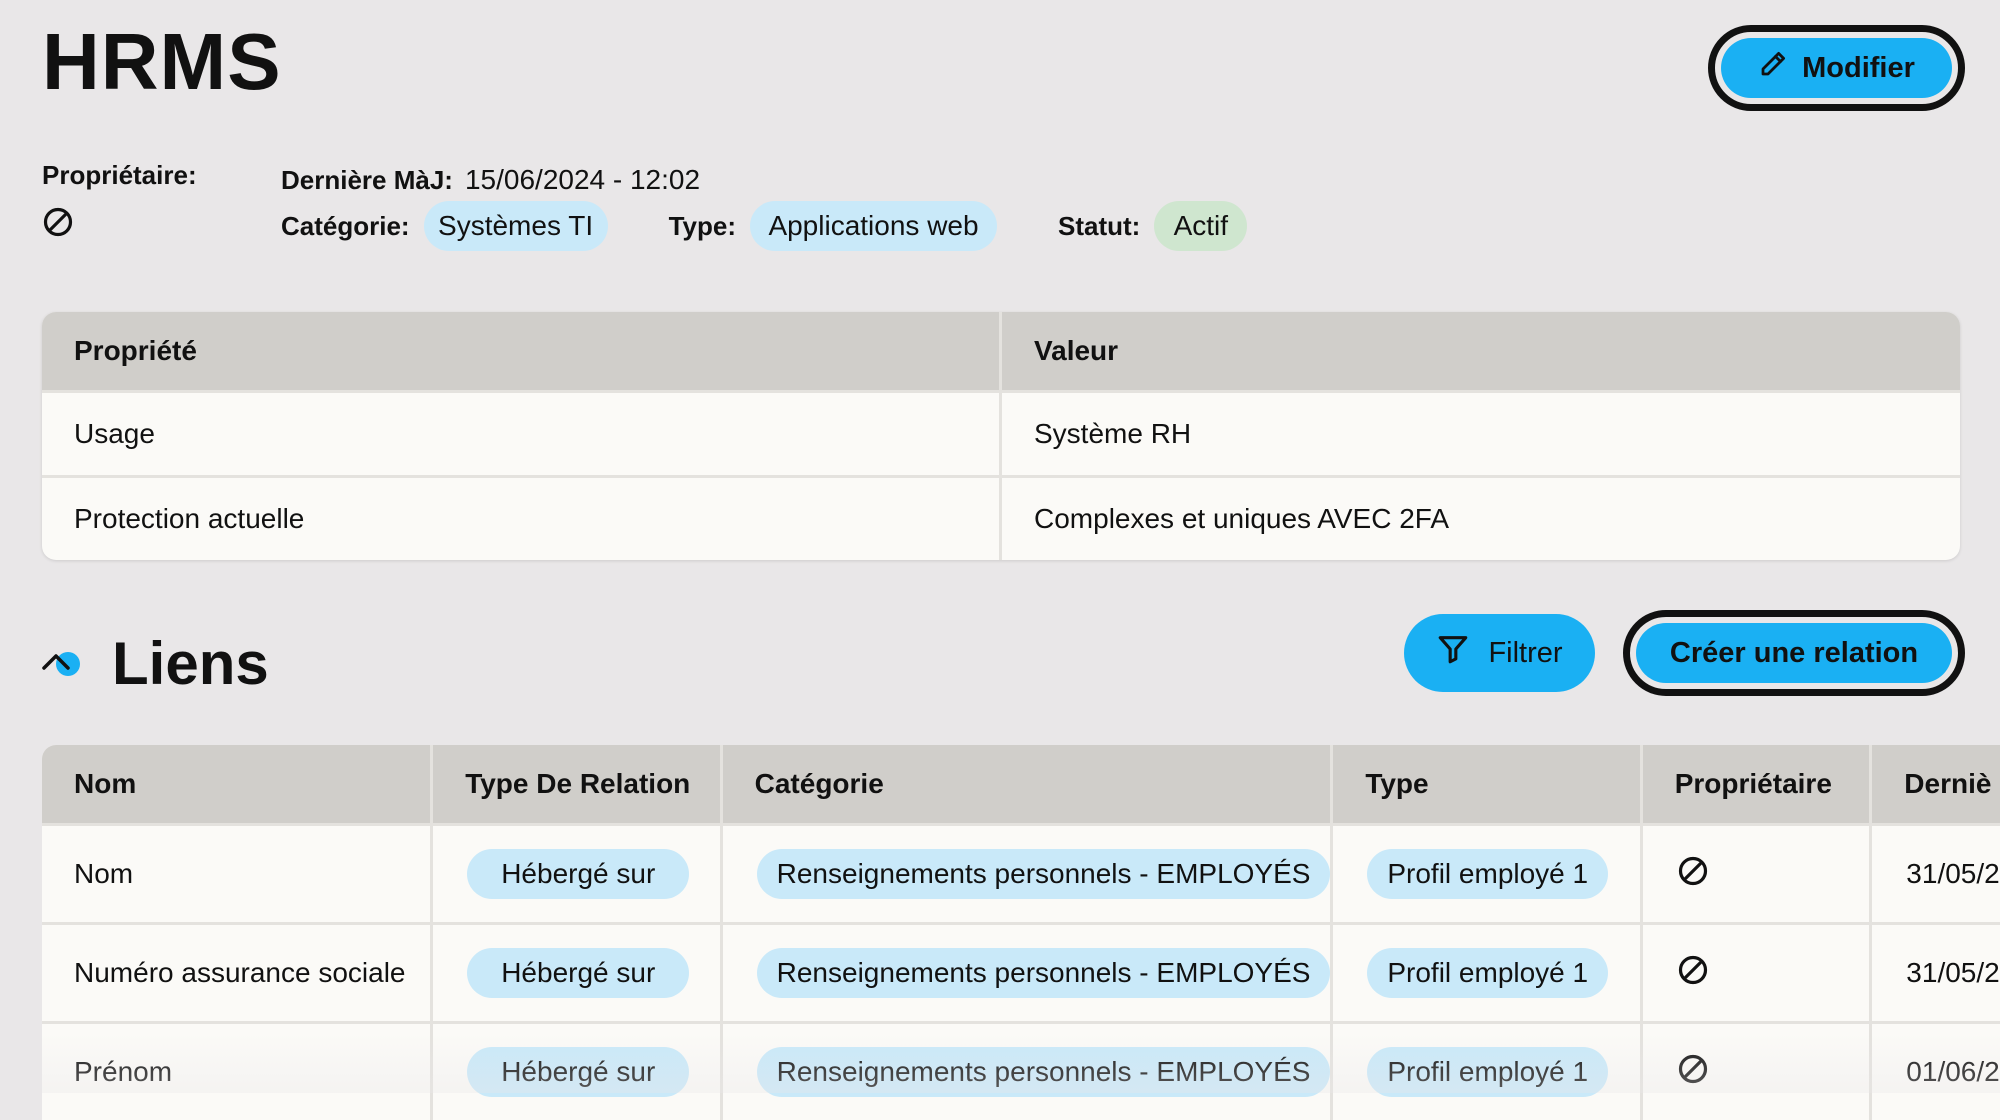 The width and height of the screenshot is (2000, 1120). What do you see at coordinates (62, 664) in the screenshot?
I see `chevron-up-icon` at bounding box center [62, 664].